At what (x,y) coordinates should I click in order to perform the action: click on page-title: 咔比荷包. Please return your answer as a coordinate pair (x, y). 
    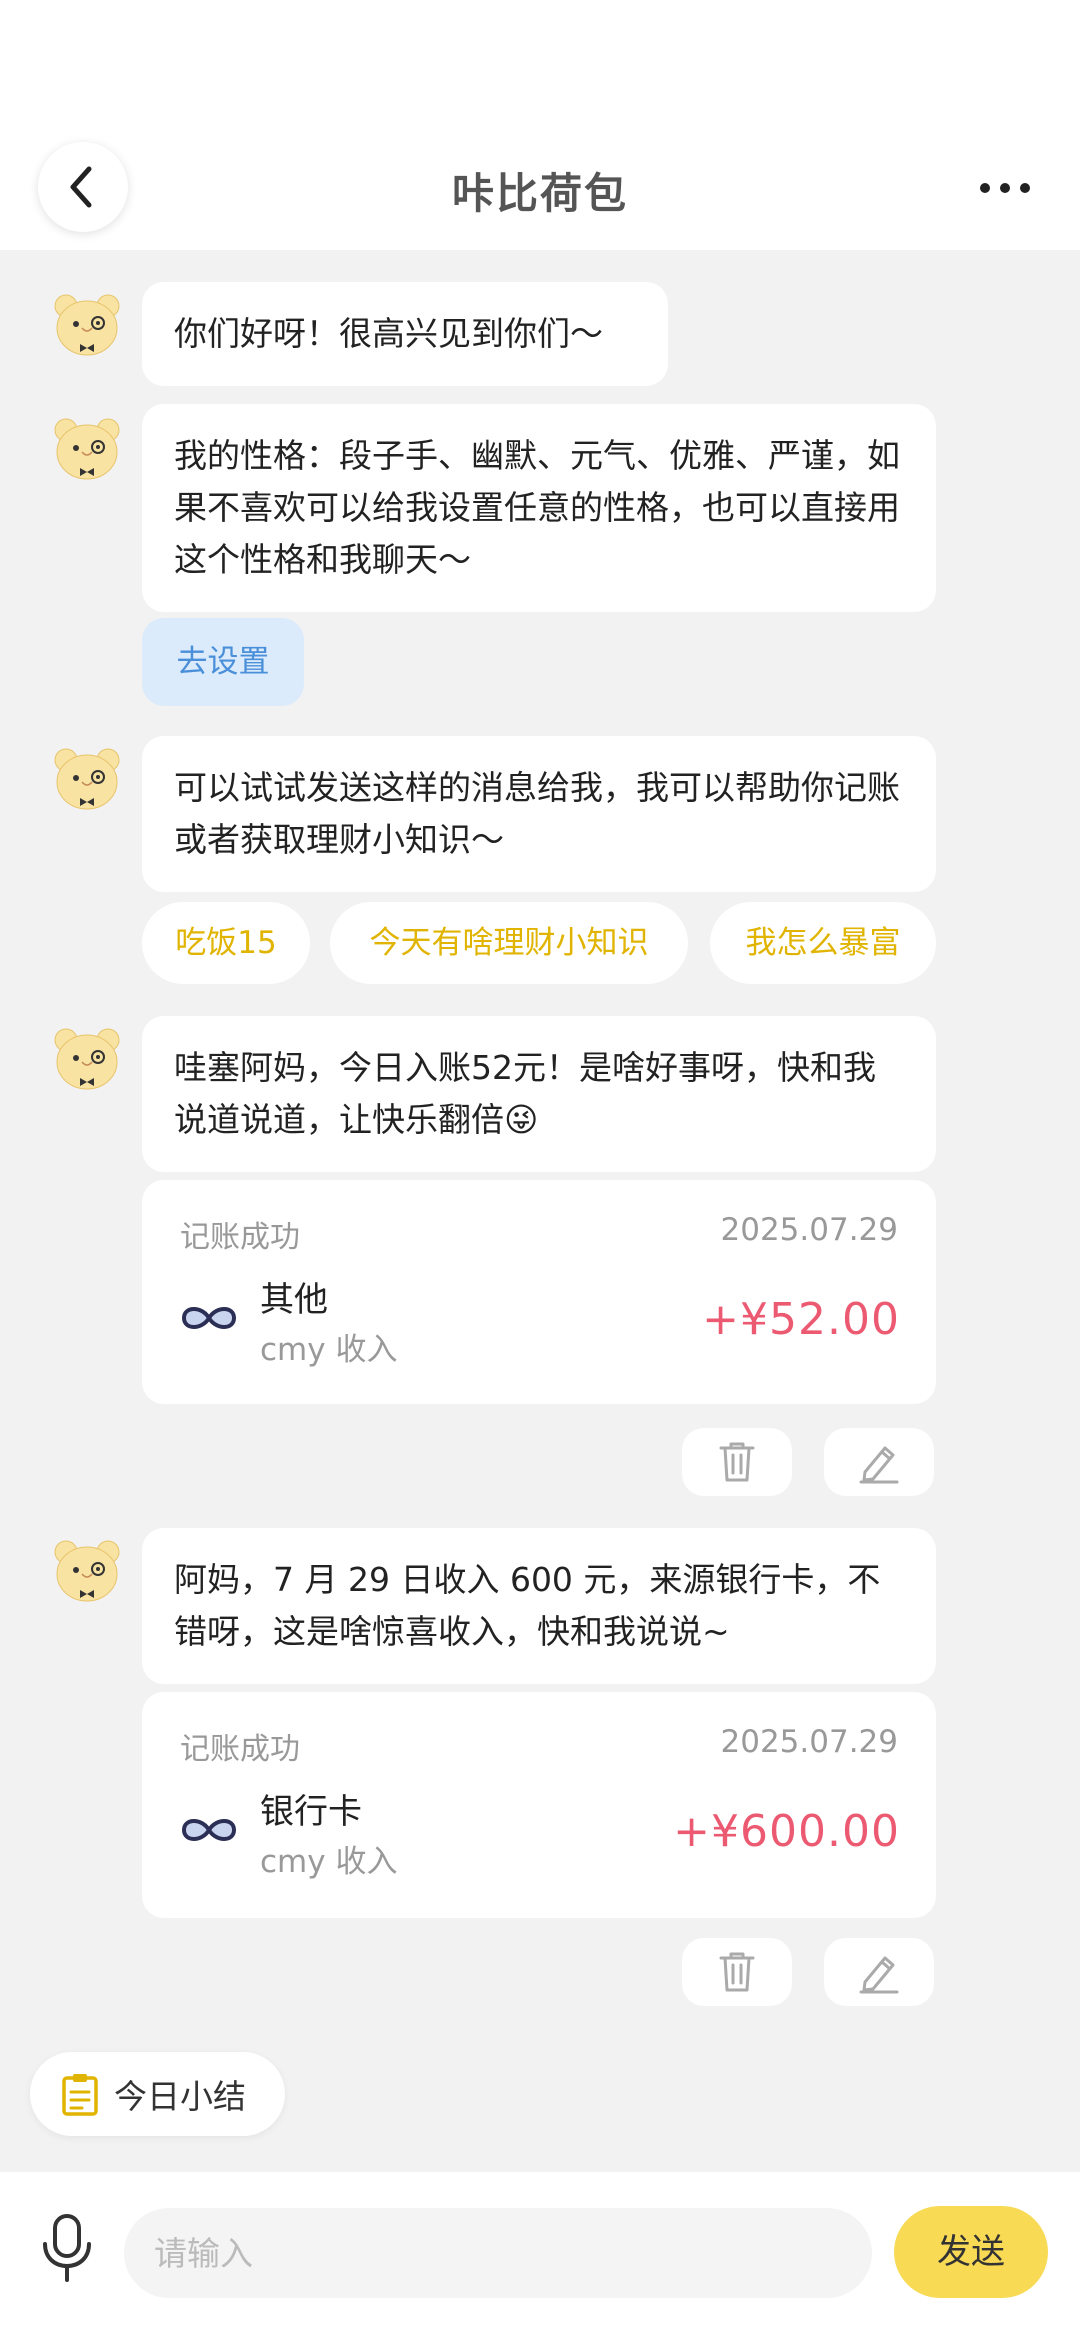
    Looking at the image, I should click on (539, 193).